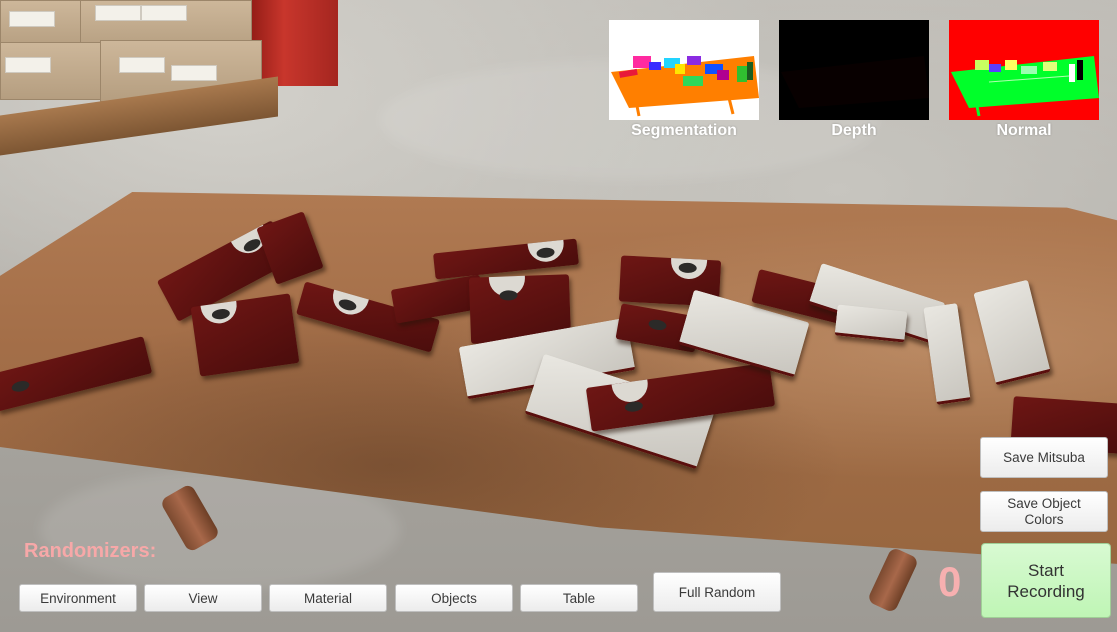 This screenshot has height=632, width=1117. I want to click on save-mitsuba-button: Save Mitsuba, so click(1044, 457).